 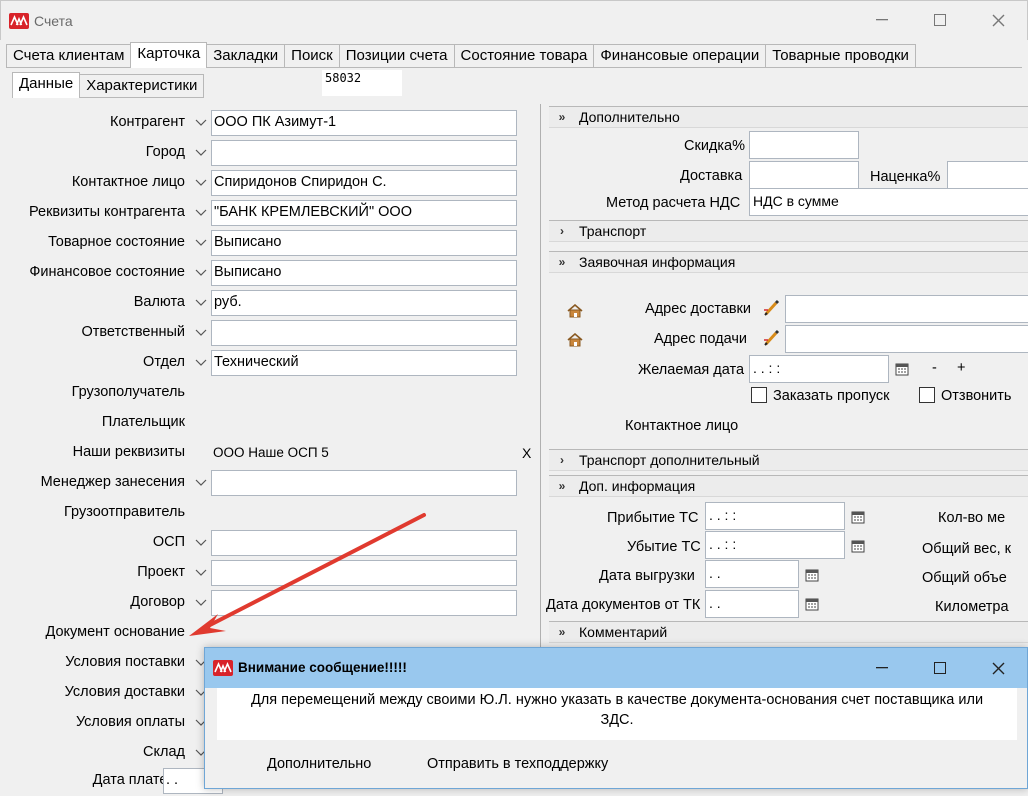 I want to click on tab-goods-entries: Товарные проводки, so click(x=840, y=56).